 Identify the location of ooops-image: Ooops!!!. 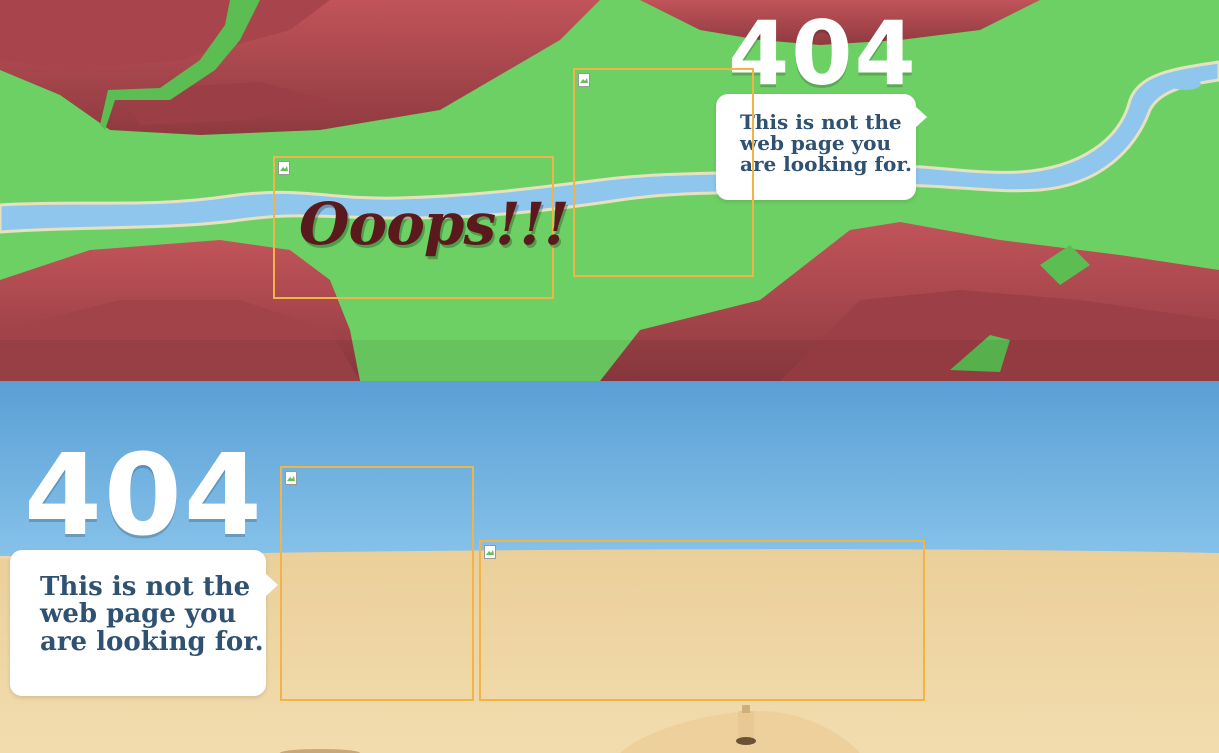
(421, 227).